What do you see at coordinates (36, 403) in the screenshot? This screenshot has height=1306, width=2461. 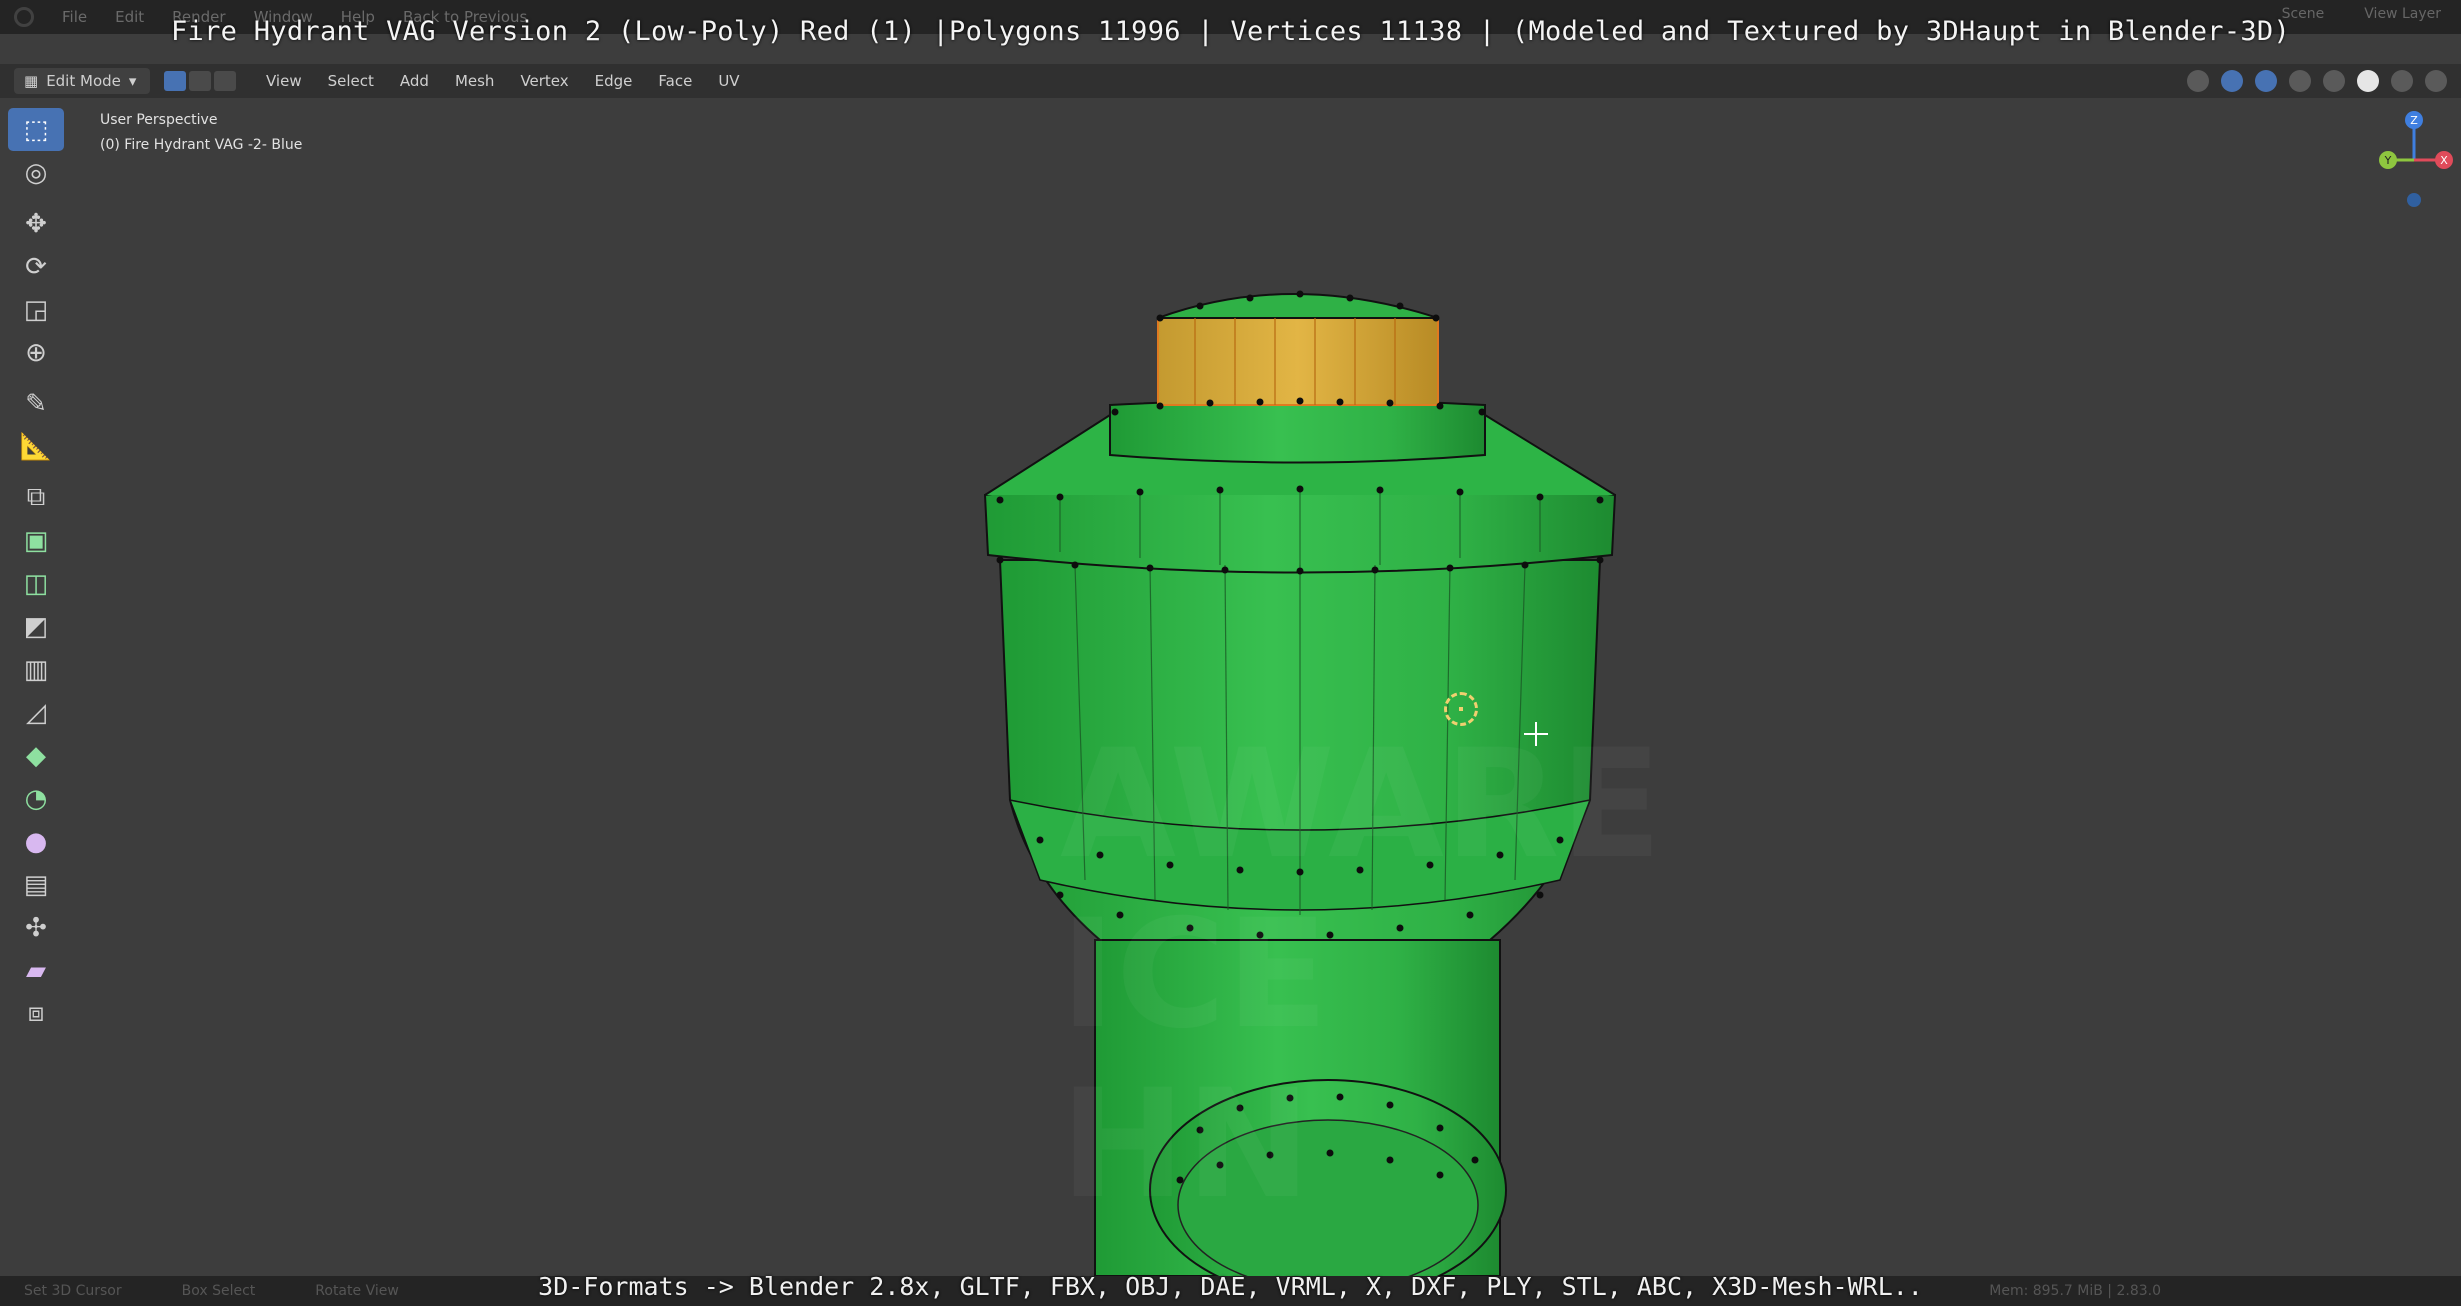 I see `annotate-tool-icon: ✎` at bounding box center [36, 403].